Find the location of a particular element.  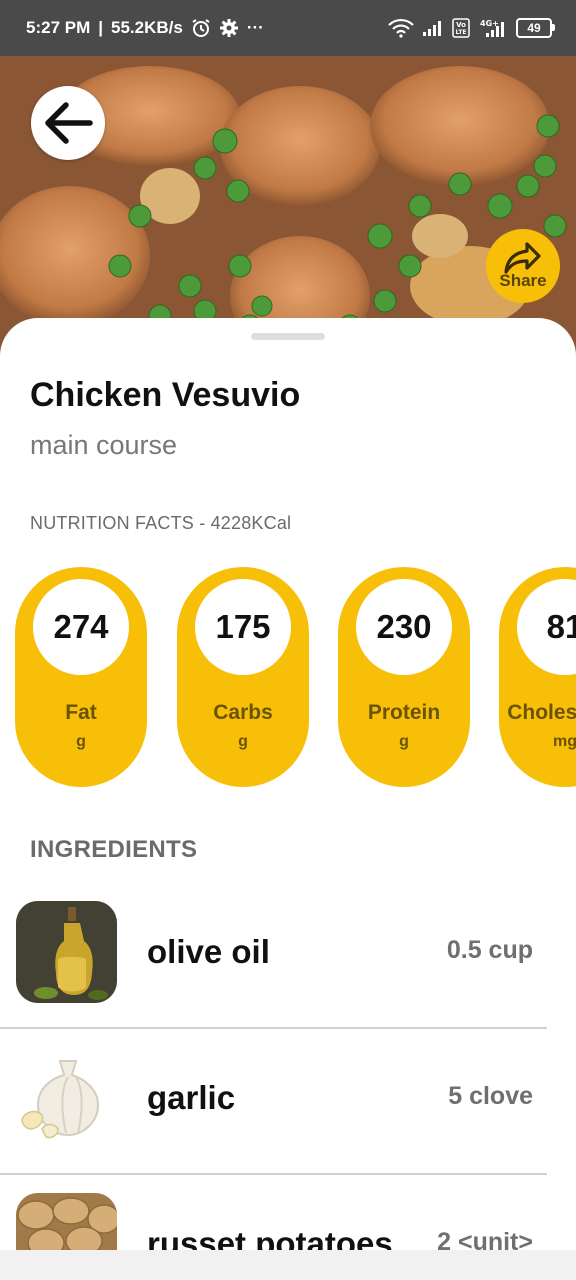

more-notifications-icon: ··· is located at coordinates (255, 27).